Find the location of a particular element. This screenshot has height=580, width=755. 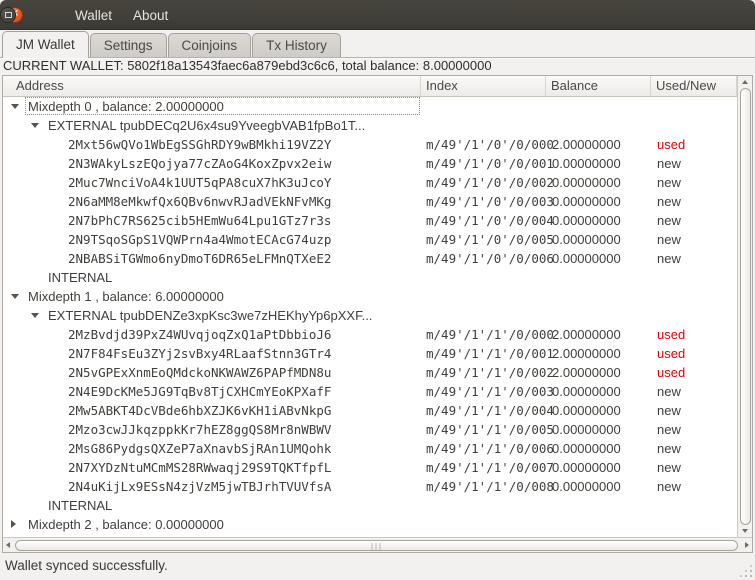

maximize-button is located at coordinates (8, 15).